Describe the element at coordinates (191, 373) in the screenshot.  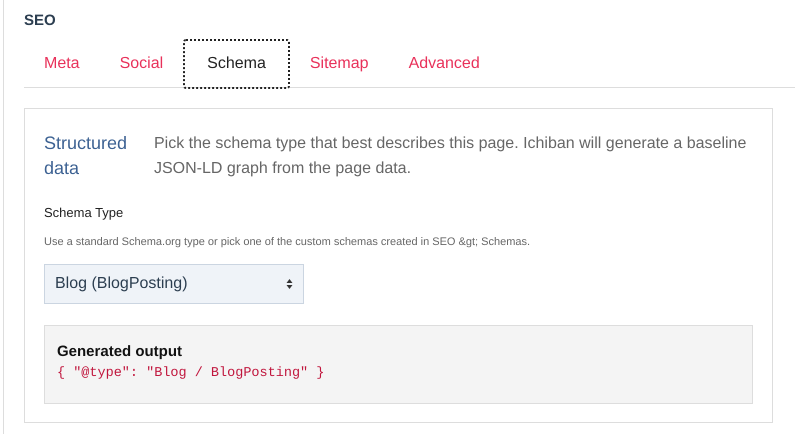
I see `output-code: { "@type": "Blog / BlogPosting" }` at that location.